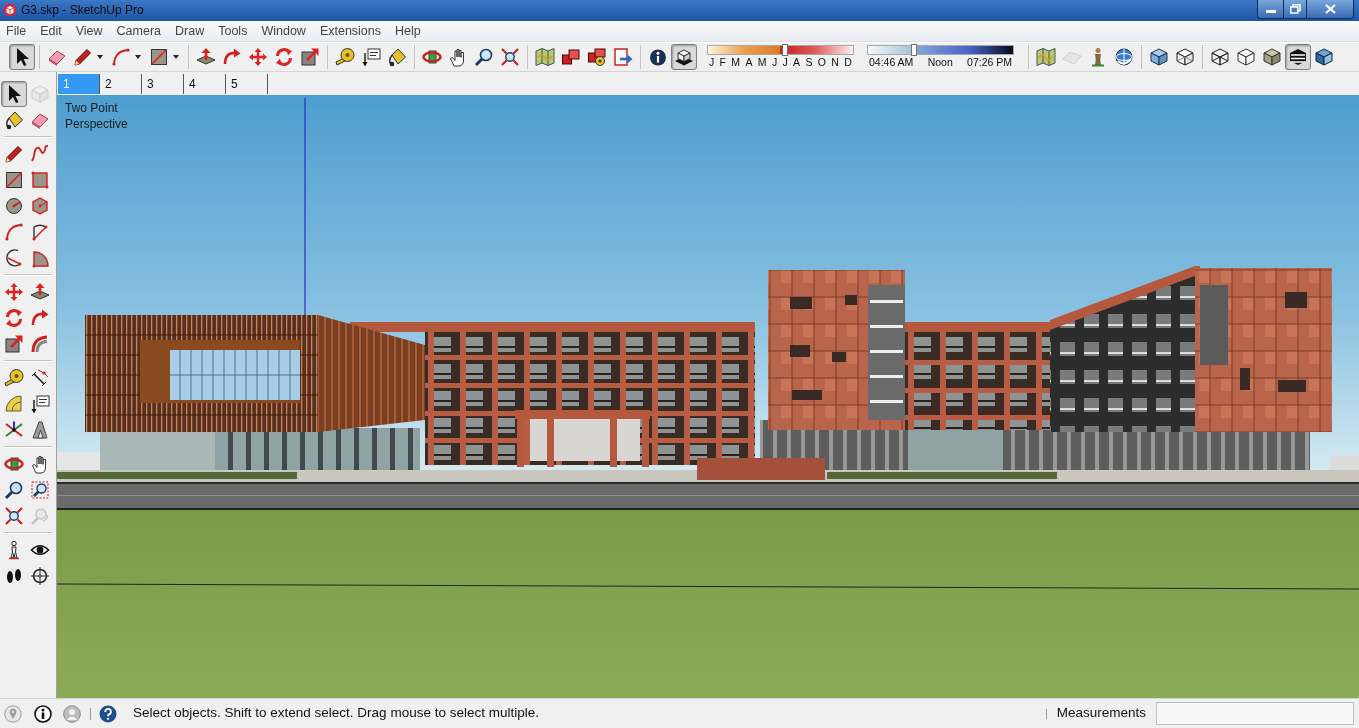  Describe the element at coordinates (14, 490) in the screenshot. I see `magnifier-icon` at that location.